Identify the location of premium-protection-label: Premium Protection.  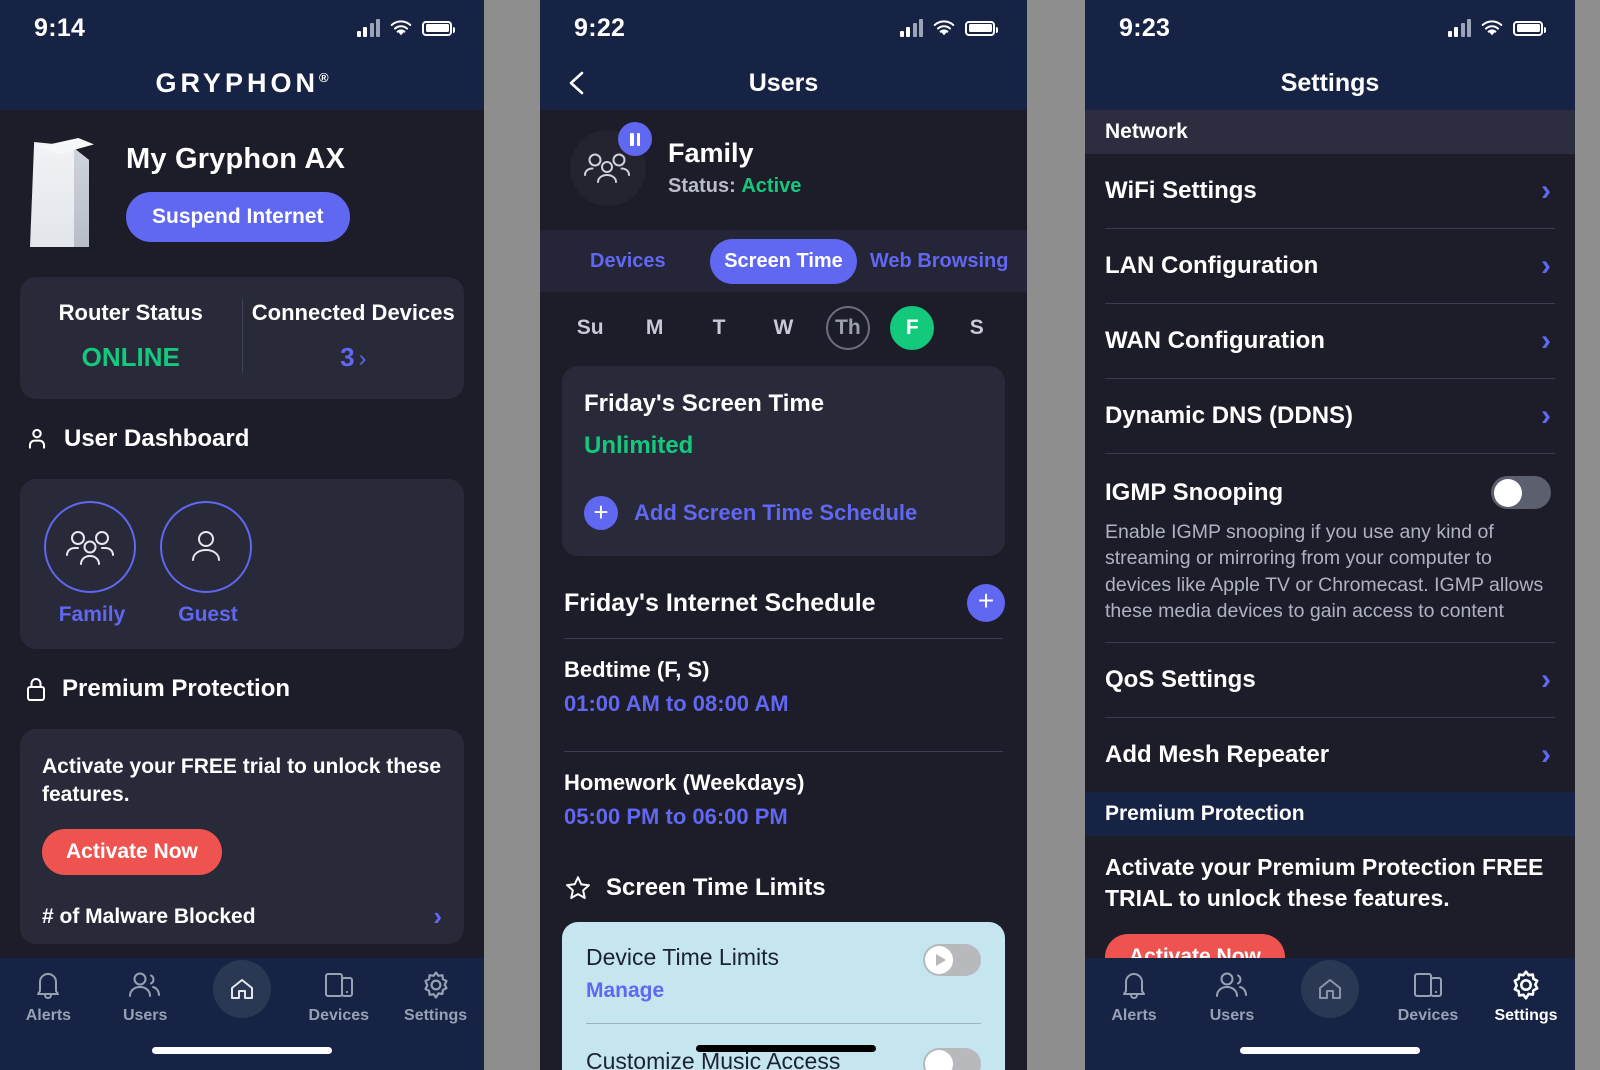
(176, 688).